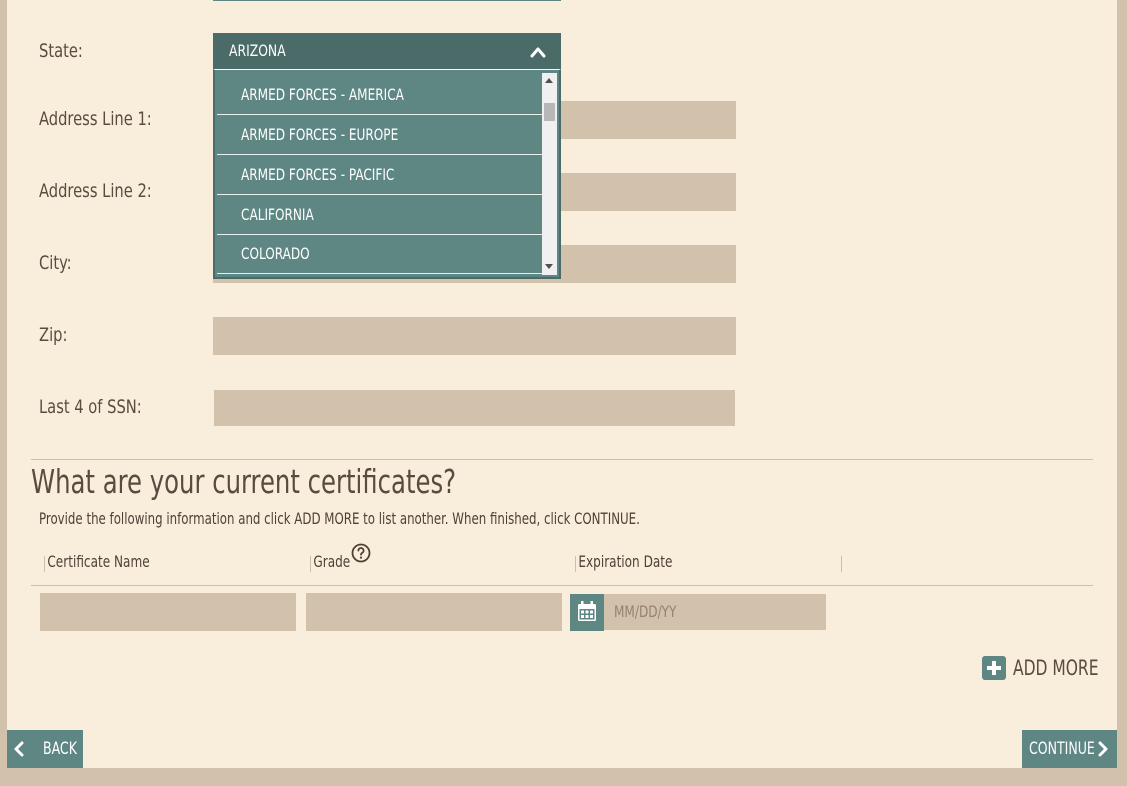  I want to click on ssn-label: Last 4 of SSN:, so click(90, 407).